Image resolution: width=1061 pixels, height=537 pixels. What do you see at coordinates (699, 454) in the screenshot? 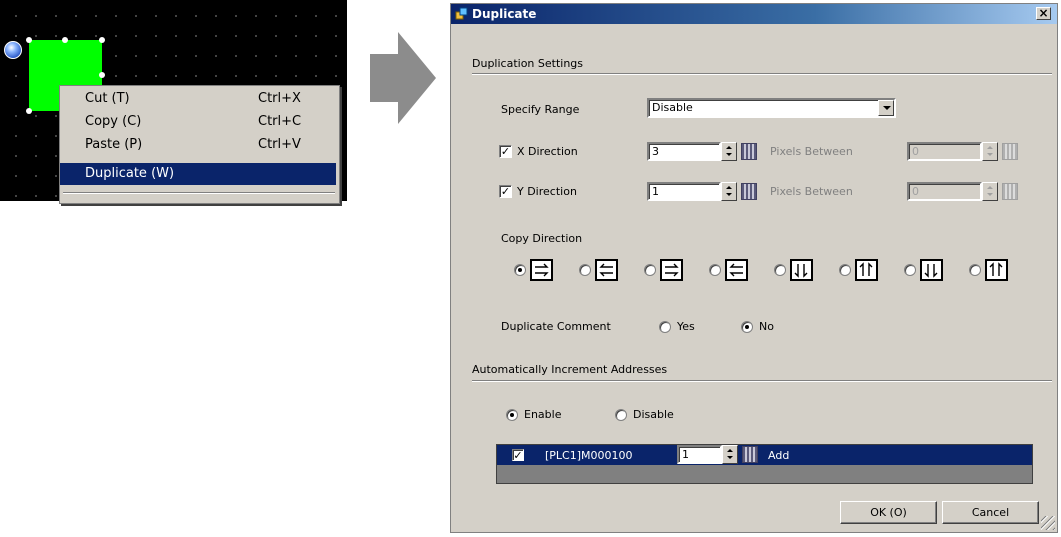
I see `address-increment-input: 1` at bounding box center [699, 454].